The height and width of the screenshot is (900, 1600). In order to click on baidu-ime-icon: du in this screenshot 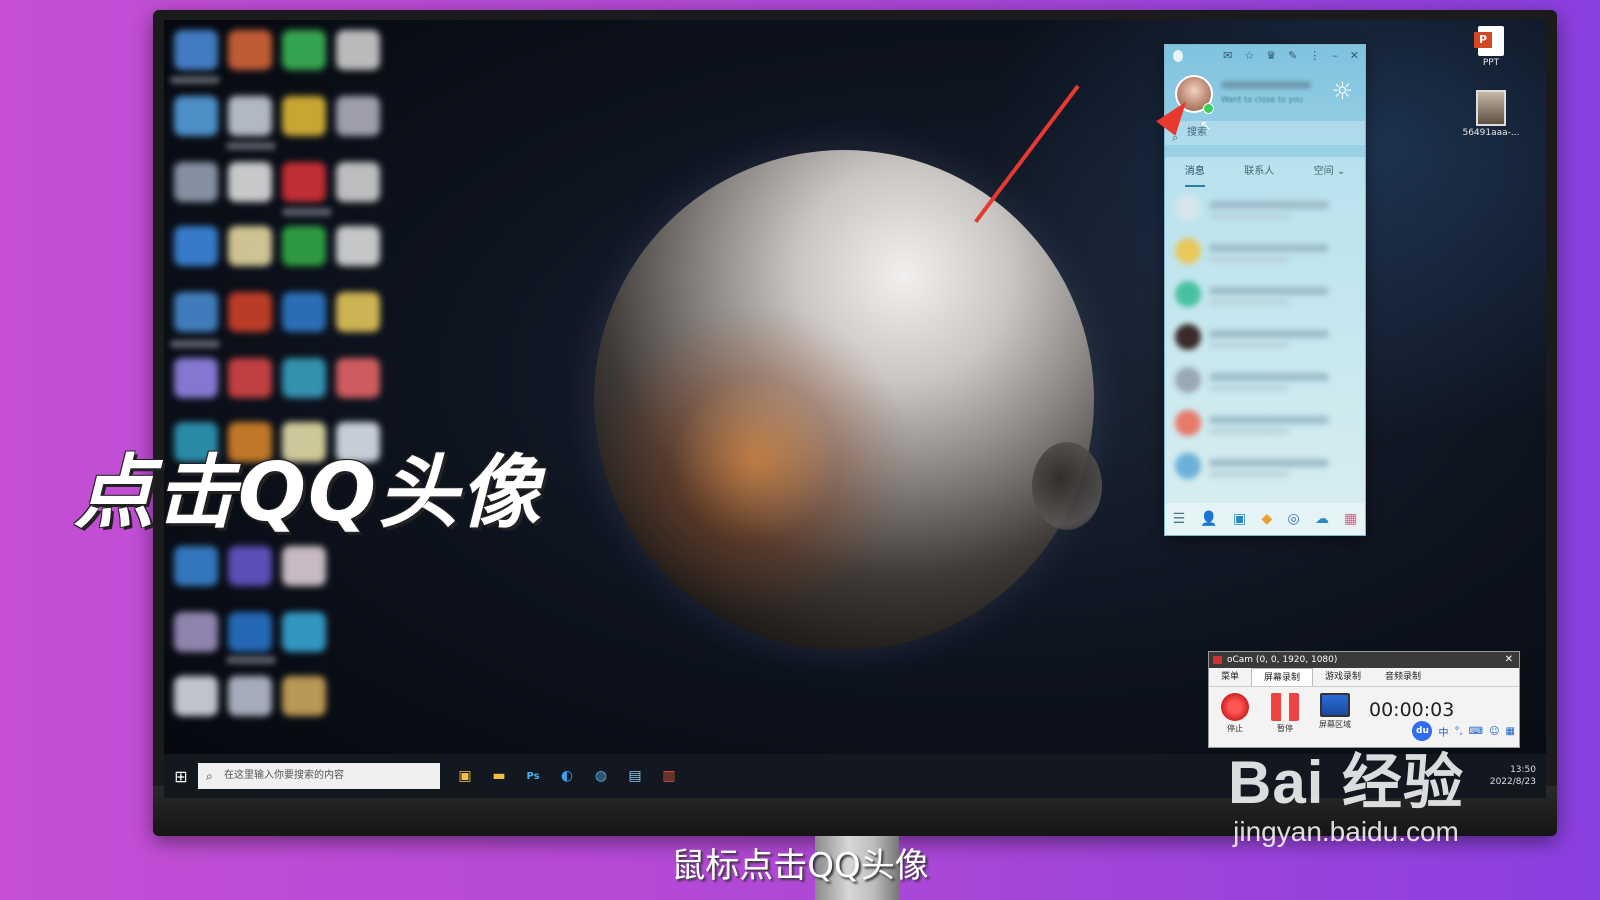, I will do `click(1422, 731)`.